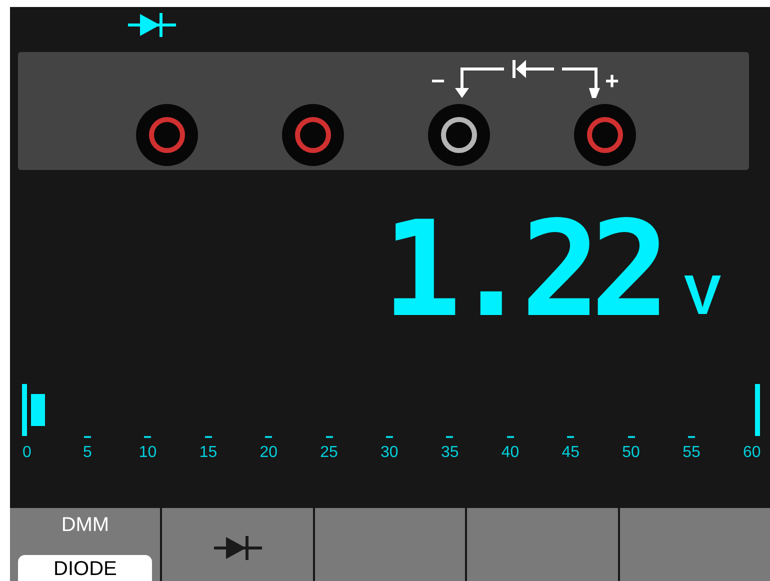 This screenshot has width=770, height=581. What do you see at coordinates (631, 452) in the screenshot?
I see `scale-label: 50` at bounding box center [631, 452].